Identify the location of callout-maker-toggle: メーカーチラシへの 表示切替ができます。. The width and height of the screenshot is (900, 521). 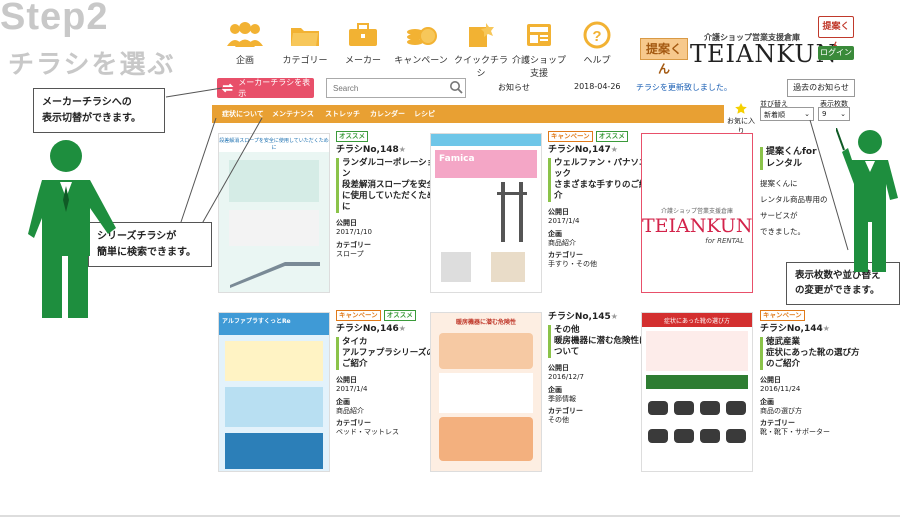
(99, 110).